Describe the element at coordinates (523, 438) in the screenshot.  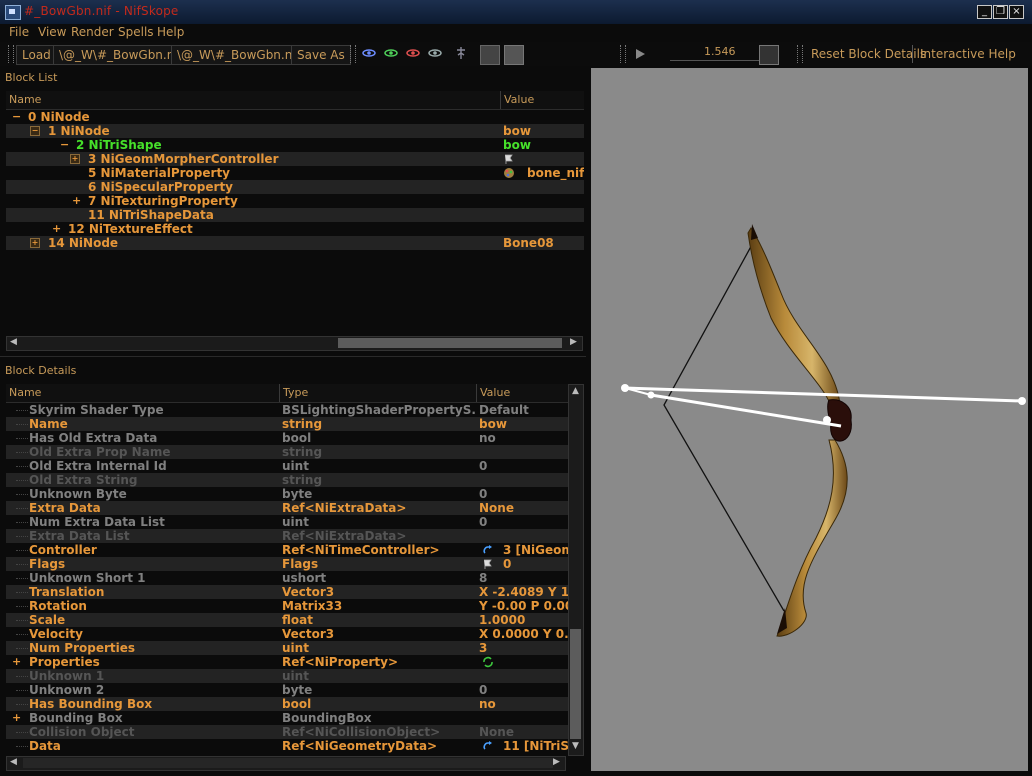
I see `detail-value: no` at that location.